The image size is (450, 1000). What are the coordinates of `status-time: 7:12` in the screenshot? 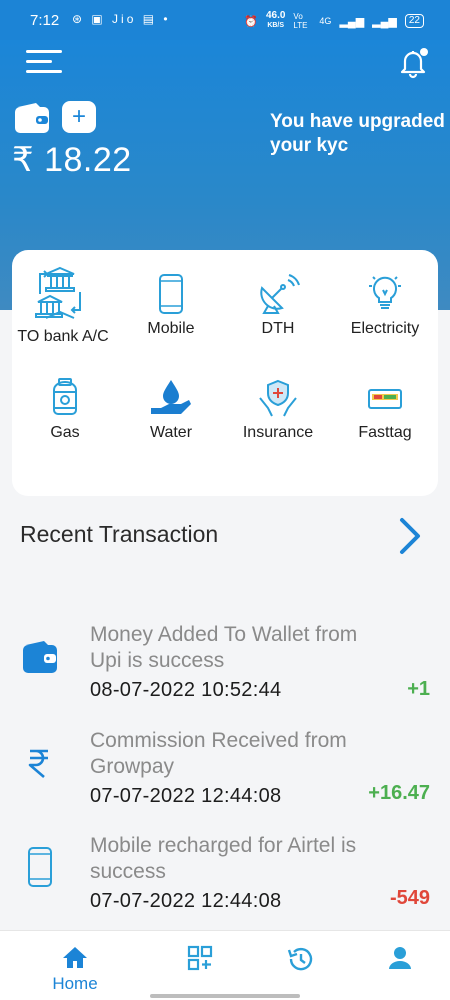 It's located at (45, 20).